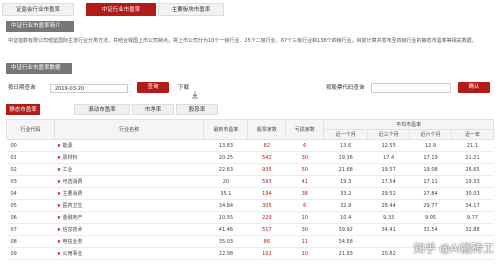 The height and width of the screenshot is (268, 500). I want to click on header-latest-pe: 最新市盈率, so click(226, 129).